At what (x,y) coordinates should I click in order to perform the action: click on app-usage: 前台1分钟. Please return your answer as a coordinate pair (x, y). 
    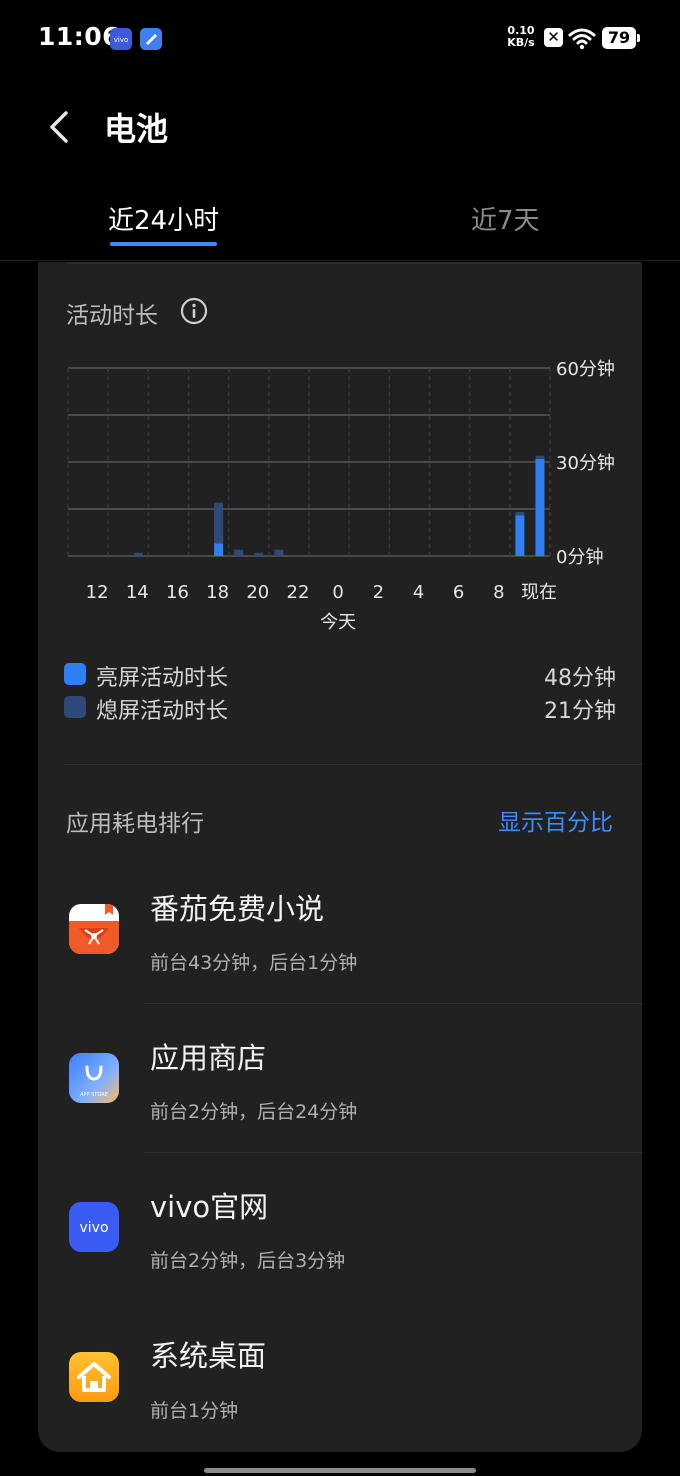
    Looking at the image, I should click on (194, 1411).